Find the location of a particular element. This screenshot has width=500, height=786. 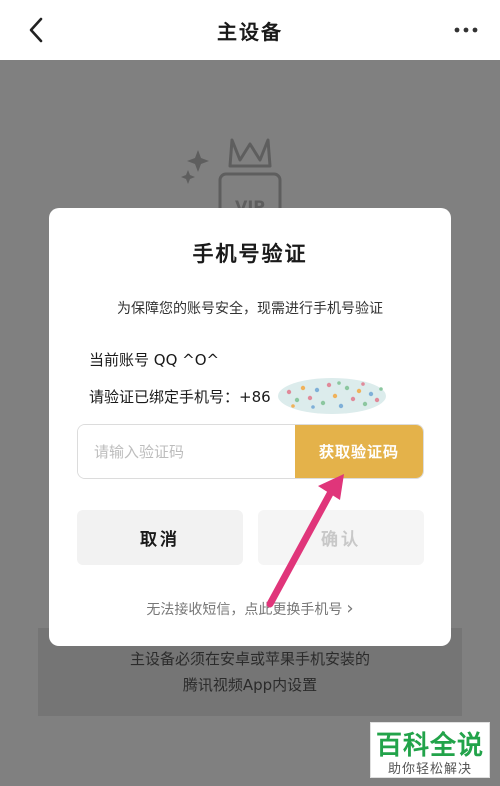

chevron-left-icon is located at coordinates (36, 30).